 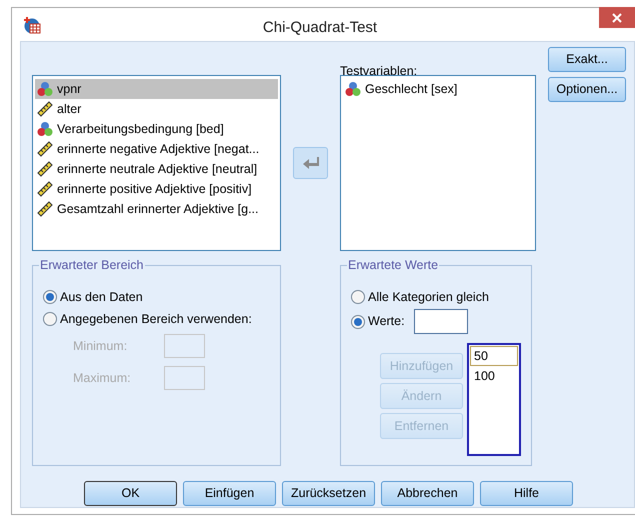 What do you see at coordinates (494, 399) in the screenshot?
I see `values-list: 50 100` at bounding box center [494, 399].